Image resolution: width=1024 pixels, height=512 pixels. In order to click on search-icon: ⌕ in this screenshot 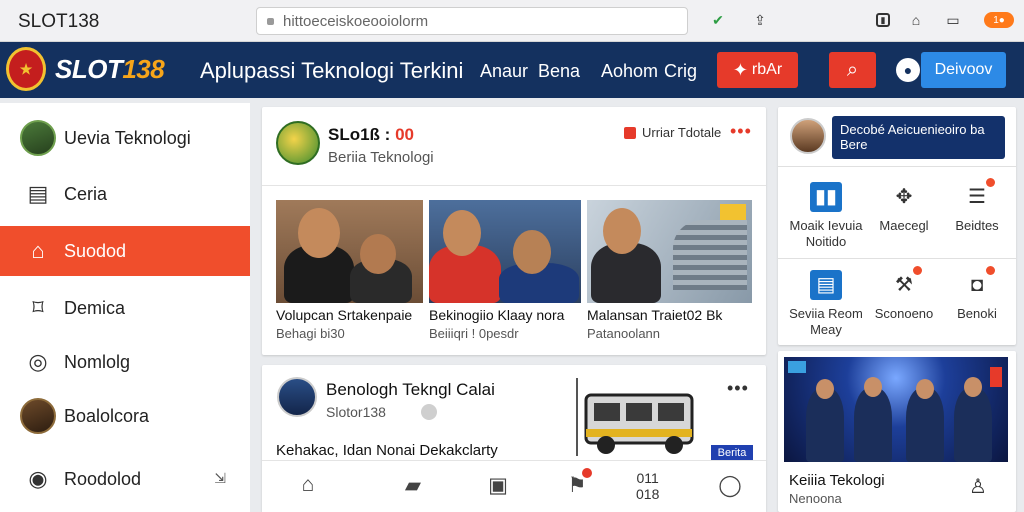, I will do `click(852, 69)`.